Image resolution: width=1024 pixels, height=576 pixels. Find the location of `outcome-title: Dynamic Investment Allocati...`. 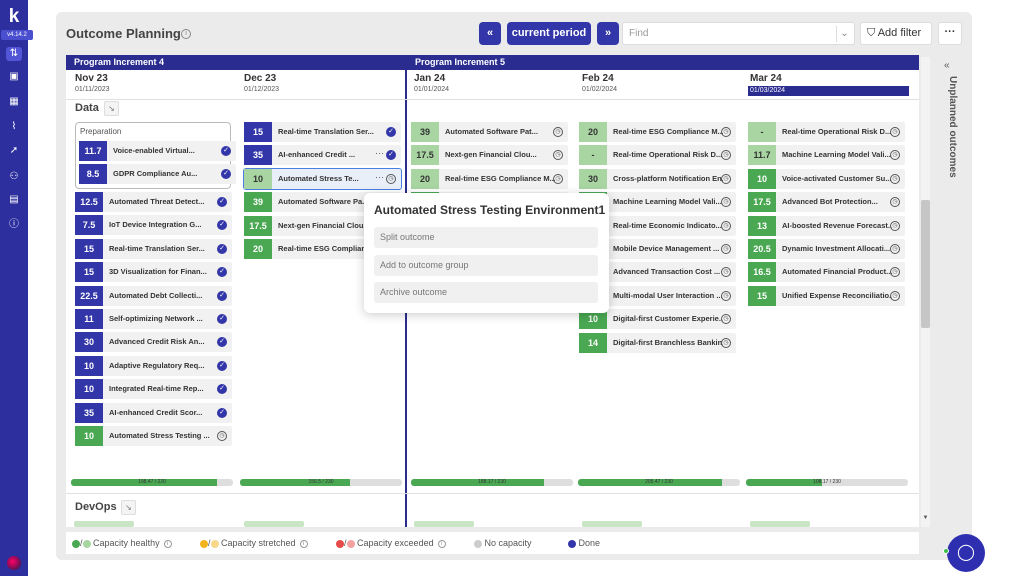

outcome-title: Dynamic Investment Allocati... is located at coordinates (836, 248).